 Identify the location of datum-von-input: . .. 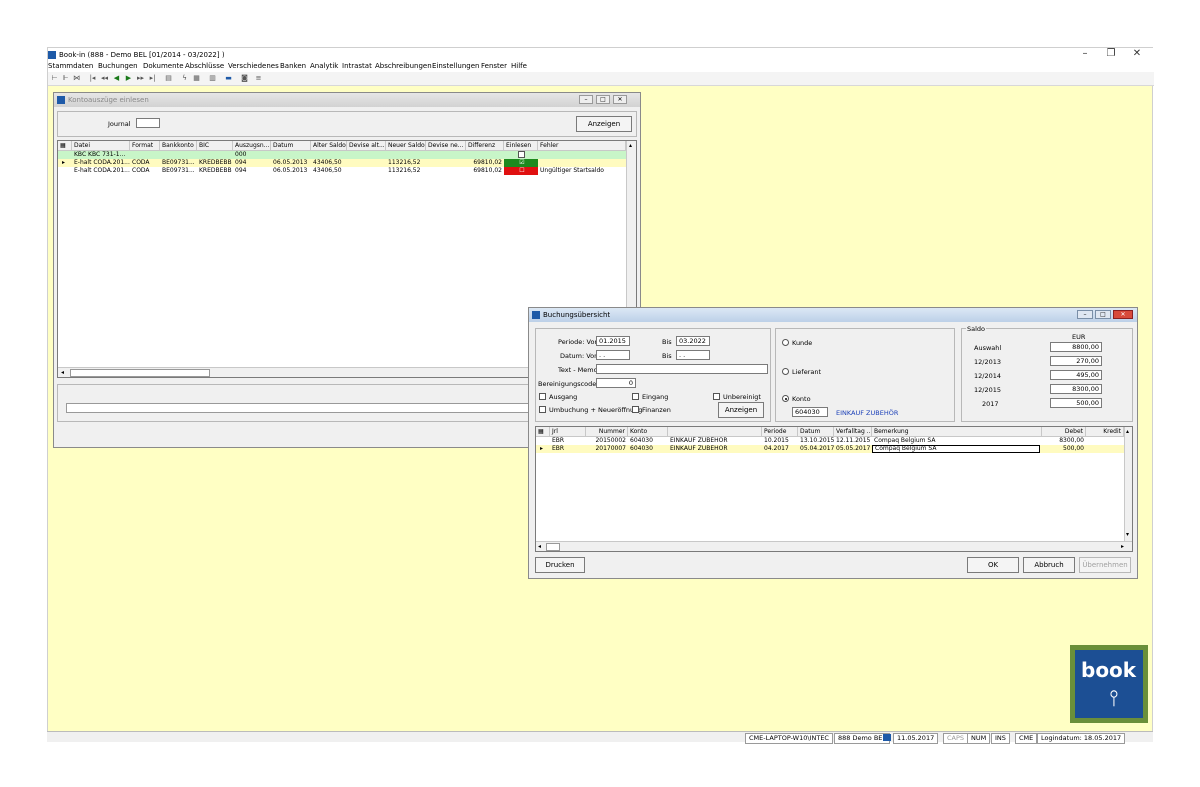
(613, 355).